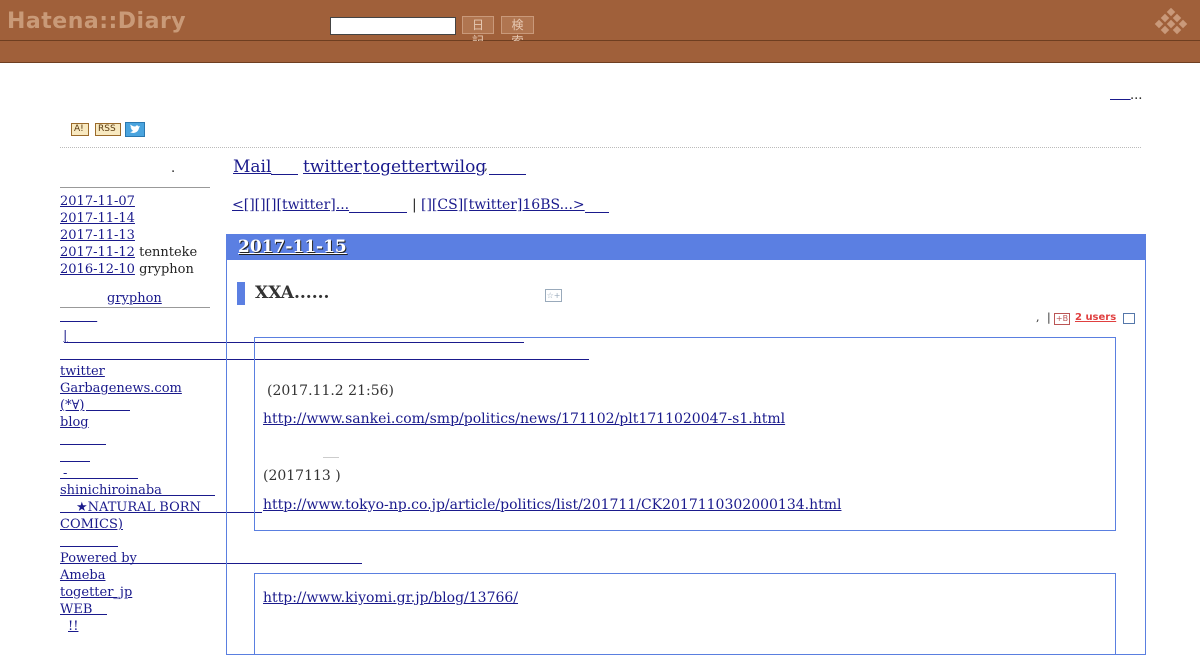 Image resolution: width=1200 pixels, height=655 pixels. I want to click on hatena-diary-logo: Hatena::Diary, so click(96, 21).